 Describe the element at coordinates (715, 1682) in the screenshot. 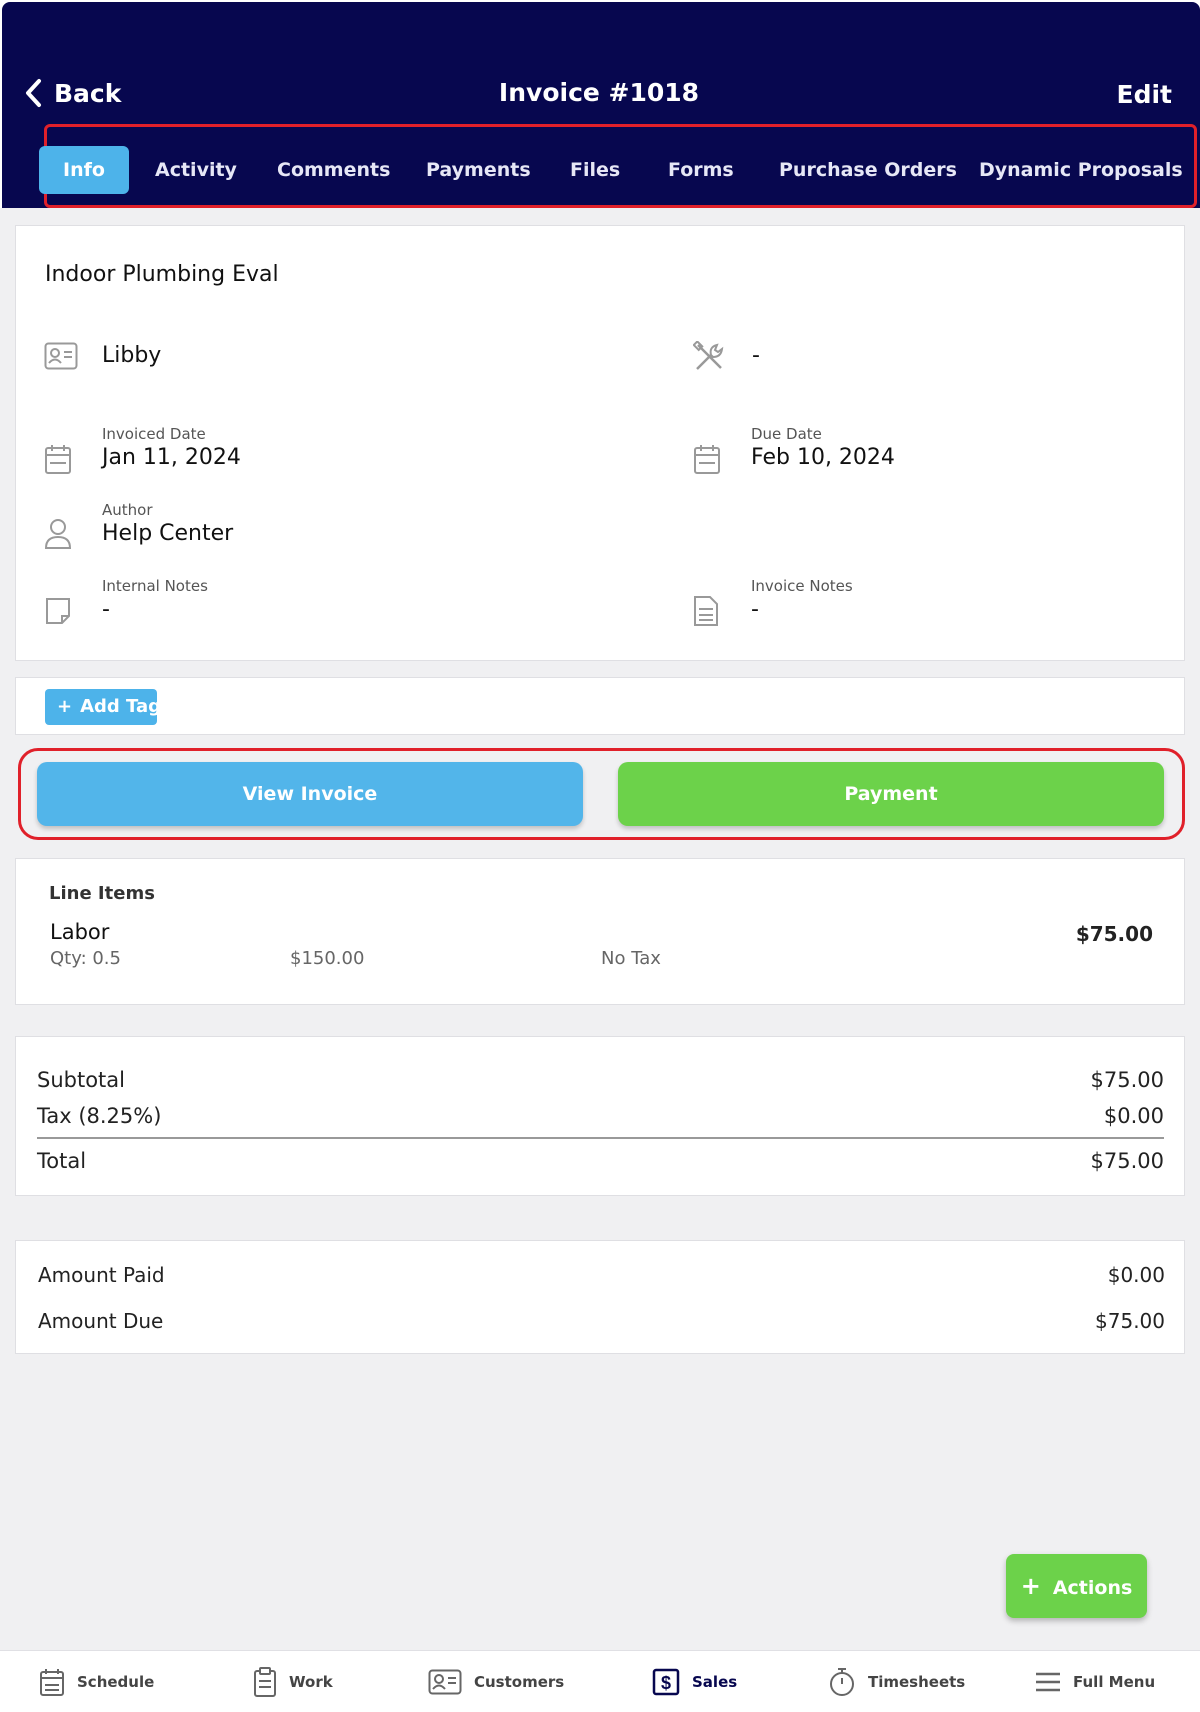

I see `nav-label: Sales` at that location.